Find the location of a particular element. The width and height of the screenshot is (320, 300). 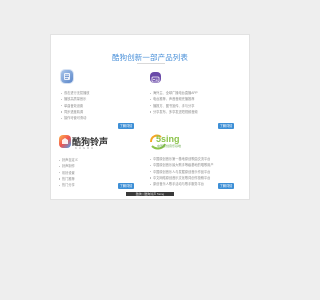

list-item: 操作可使可滑动 is located at coordinates (102, 118).